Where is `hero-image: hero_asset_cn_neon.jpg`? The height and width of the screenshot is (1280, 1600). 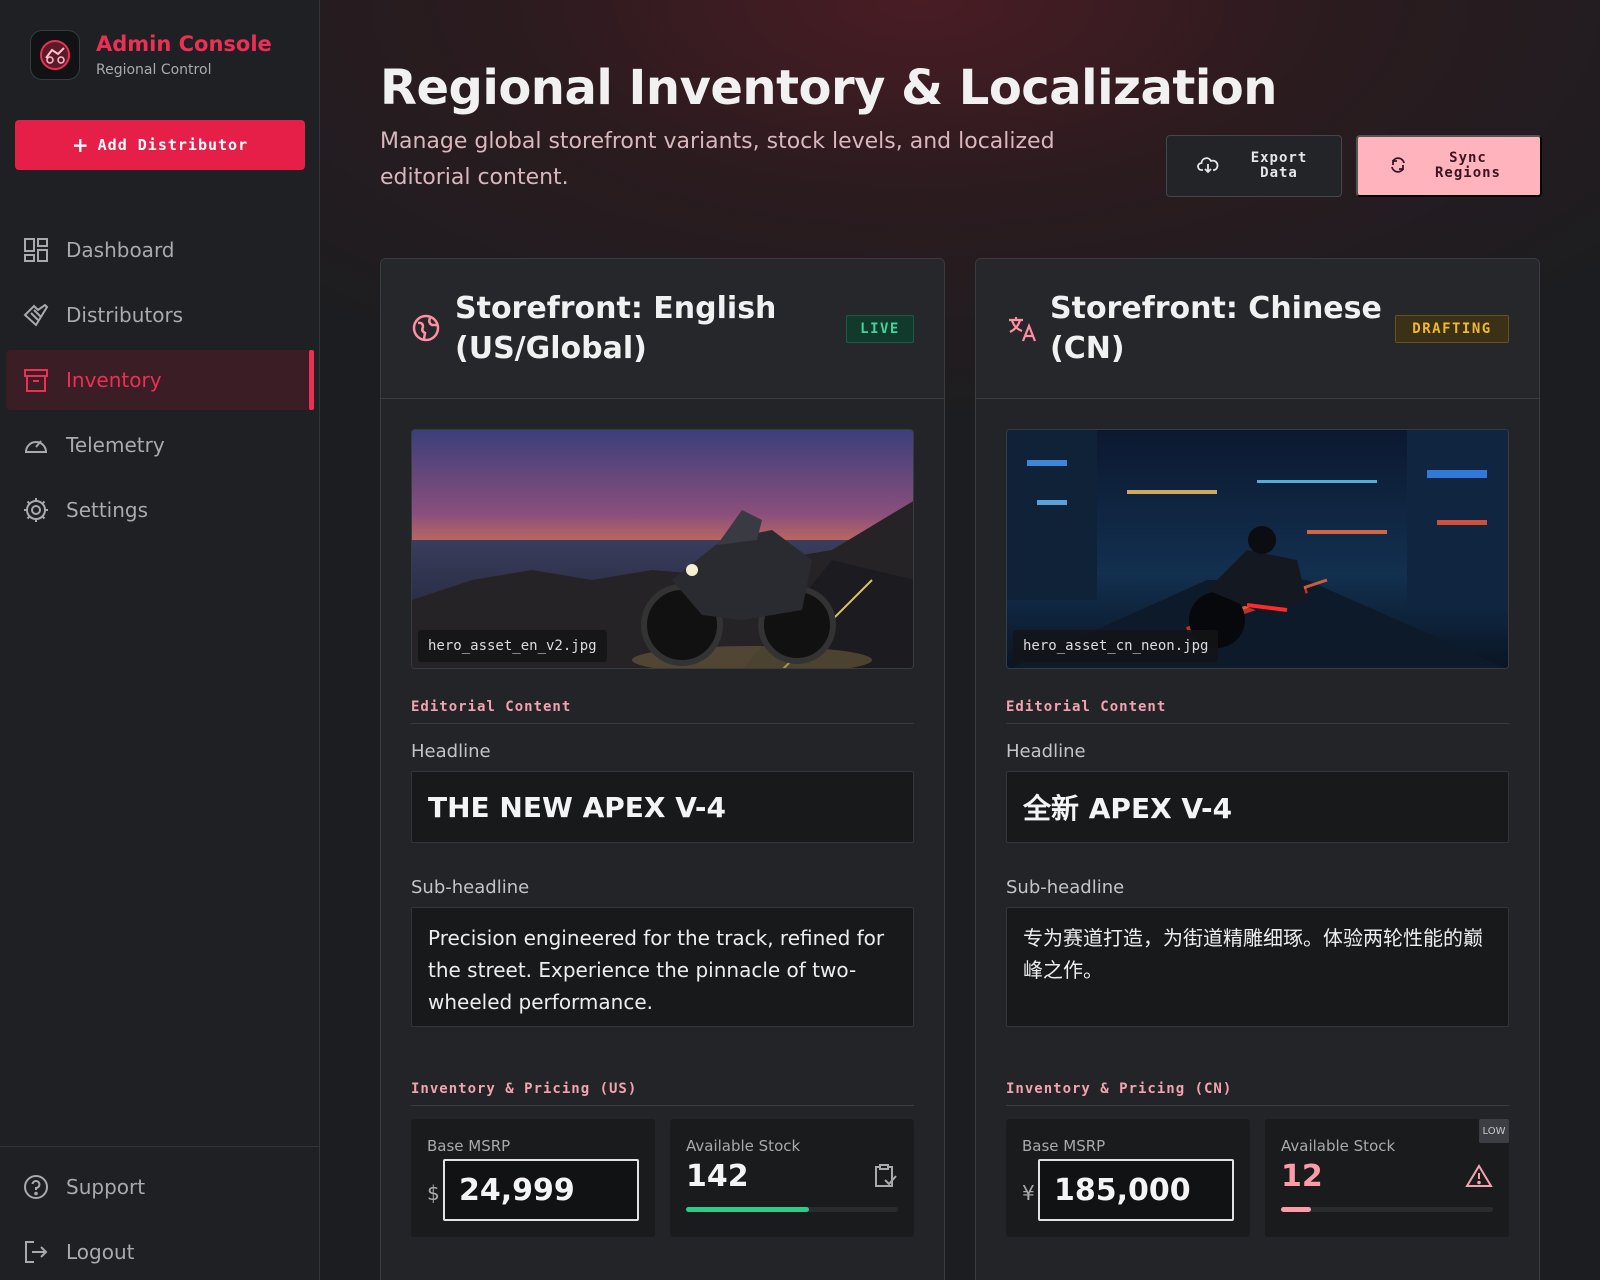
hero-image: hero_asset_cn_neon.jpg is located at coordinates (1257, 549).